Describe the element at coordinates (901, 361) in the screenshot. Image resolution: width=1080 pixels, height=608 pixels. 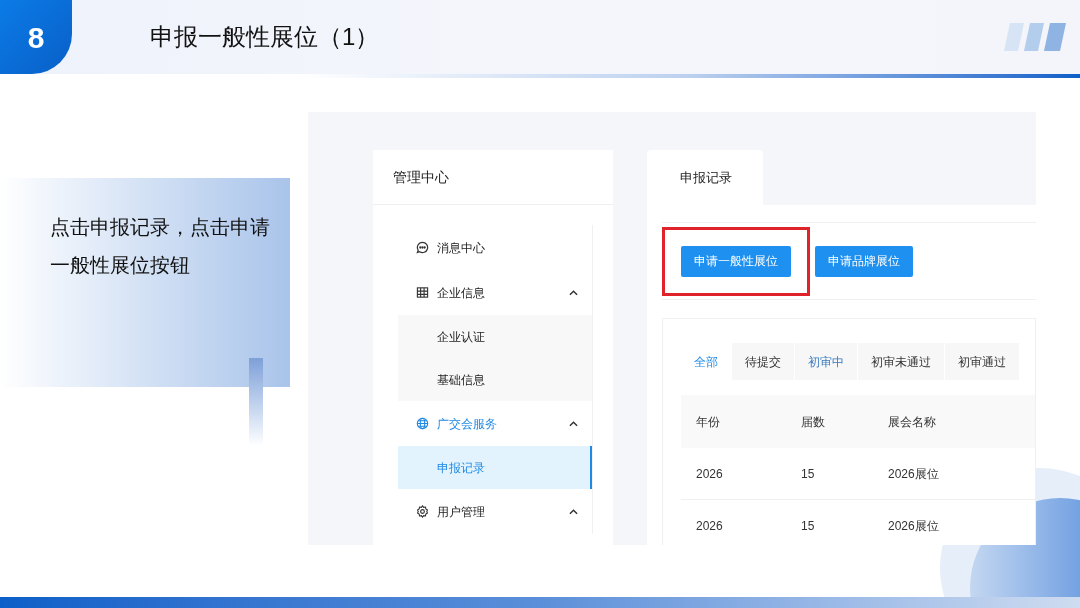
I see `status-tab: 初审未通过` at that location.